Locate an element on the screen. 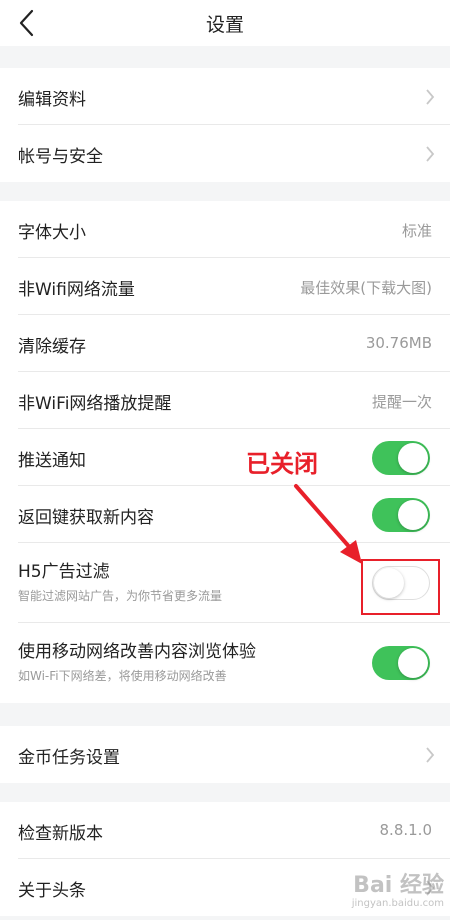  back-key-refresh-toggle is located at coordinates (401, 515).